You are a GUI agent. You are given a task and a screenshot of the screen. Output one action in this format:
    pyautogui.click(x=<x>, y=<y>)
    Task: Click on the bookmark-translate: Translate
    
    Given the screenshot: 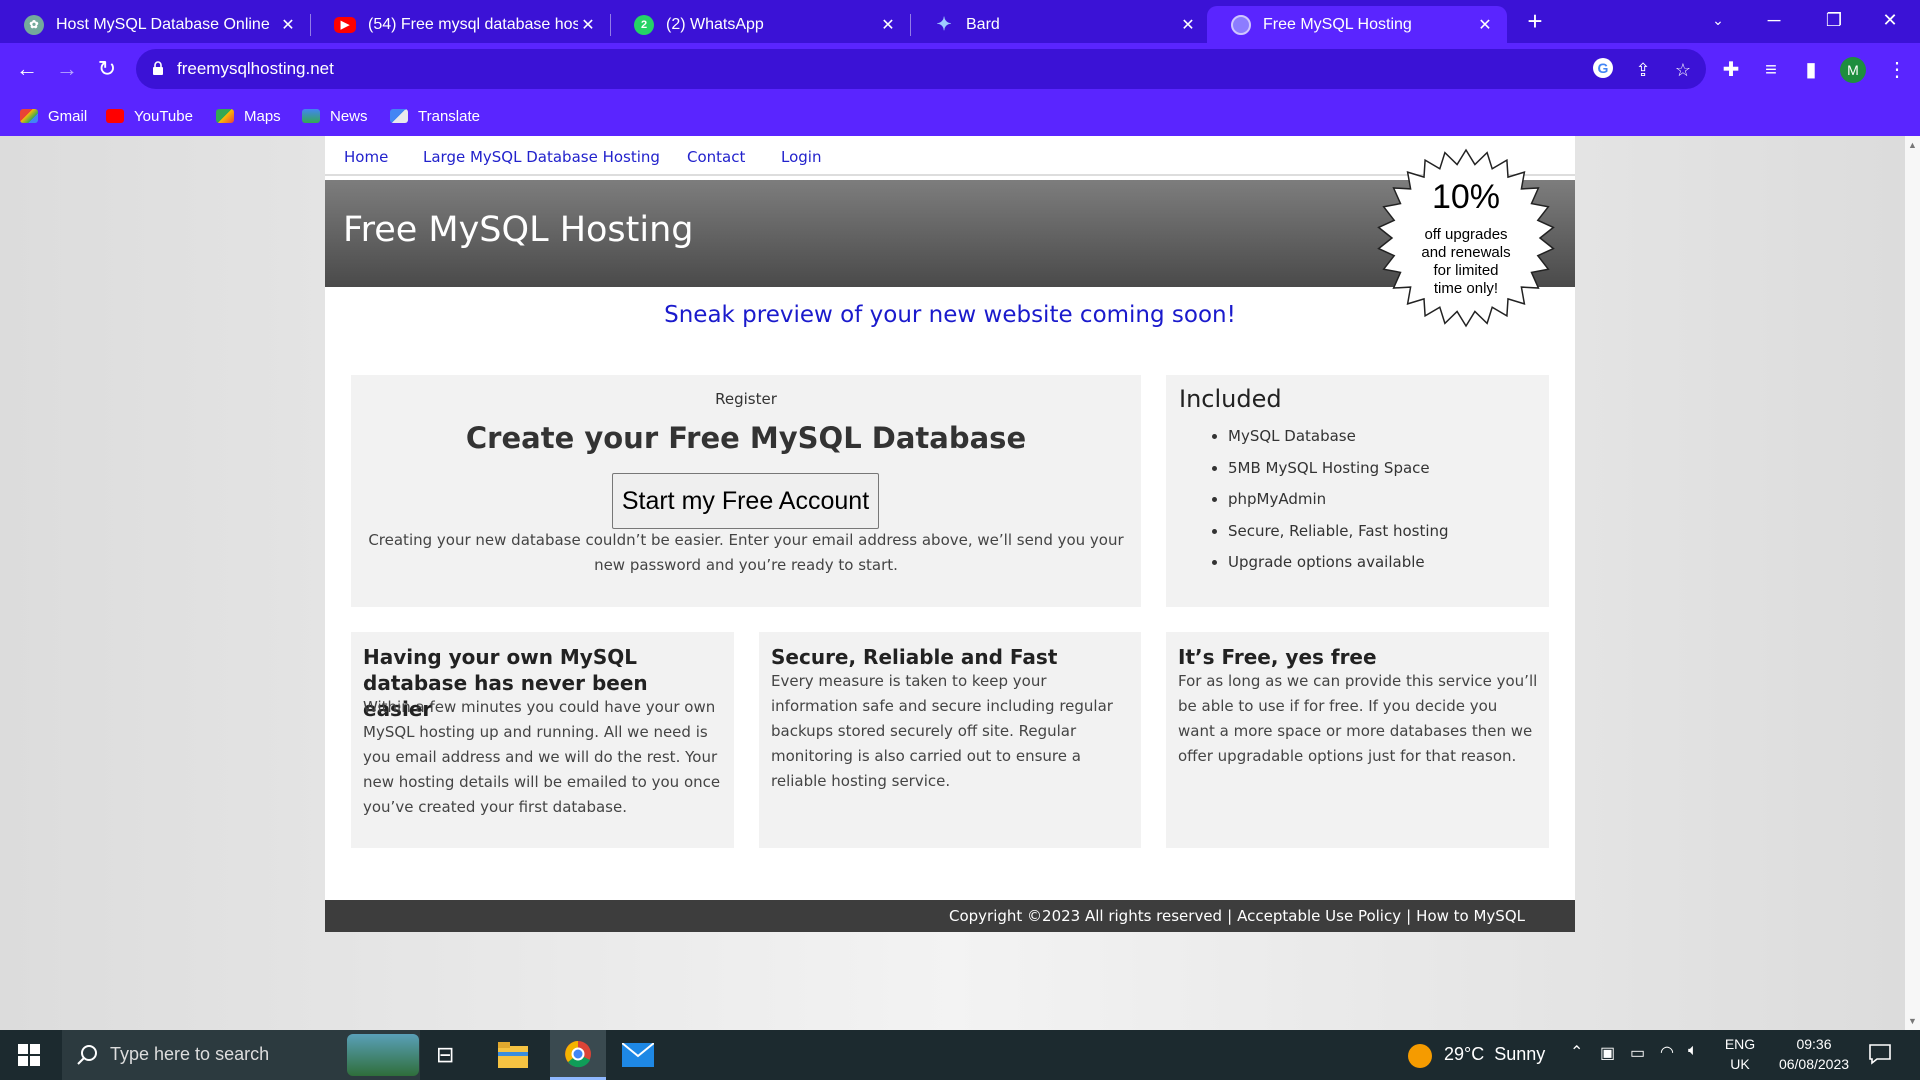 What is the action you would take?
    pyautogui.click(x=435, y=116)
    